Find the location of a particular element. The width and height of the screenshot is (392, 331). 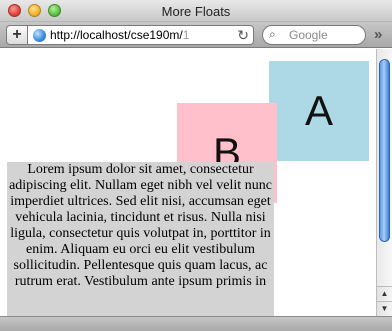

search-input: ⌕ Google is located at coordinates (314, 35).